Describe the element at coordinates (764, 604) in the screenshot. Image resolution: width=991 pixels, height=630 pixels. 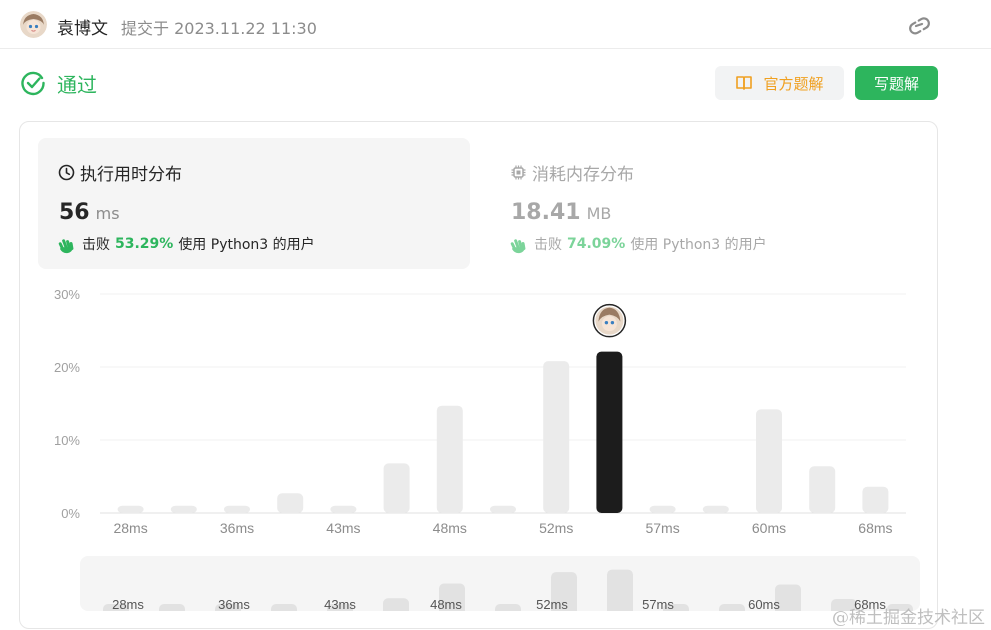
I see `overview-tick-label: 60ms` at that location.